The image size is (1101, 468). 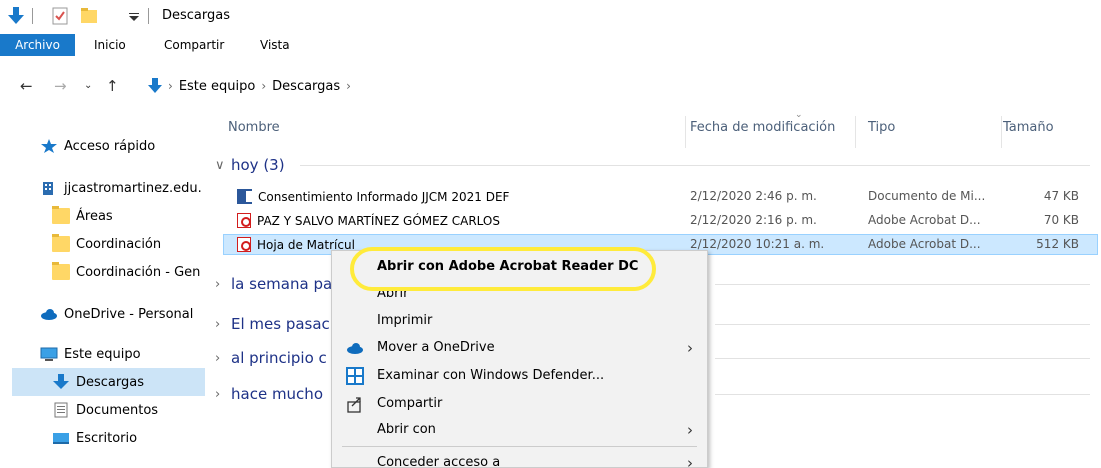 I want to click on breadcrumb-descargas: Descargas, so click(x=306, y=86).